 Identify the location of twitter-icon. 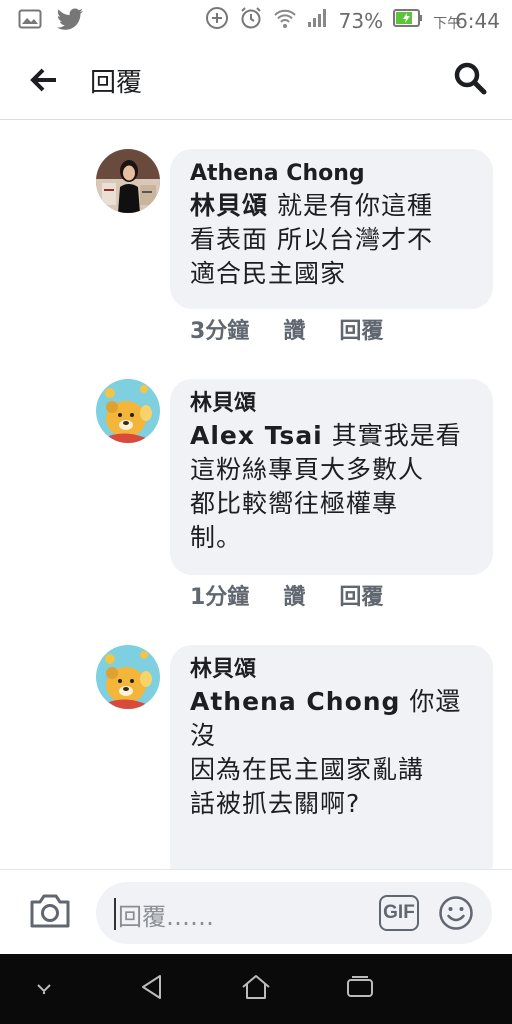
(70, 21).